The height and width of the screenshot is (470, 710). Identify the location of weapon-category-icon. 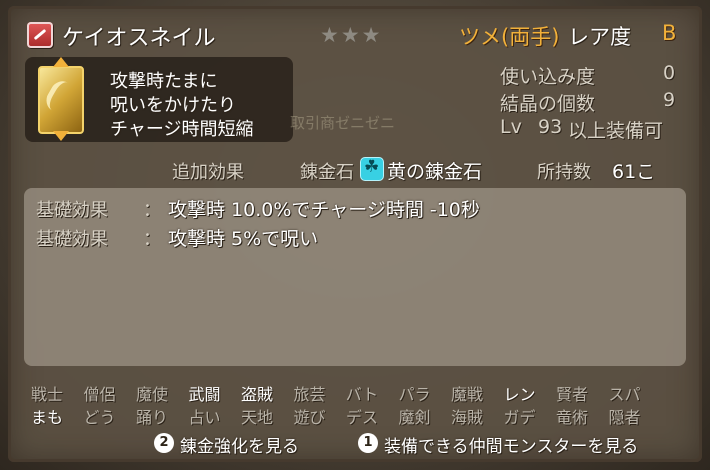
(40, 35).